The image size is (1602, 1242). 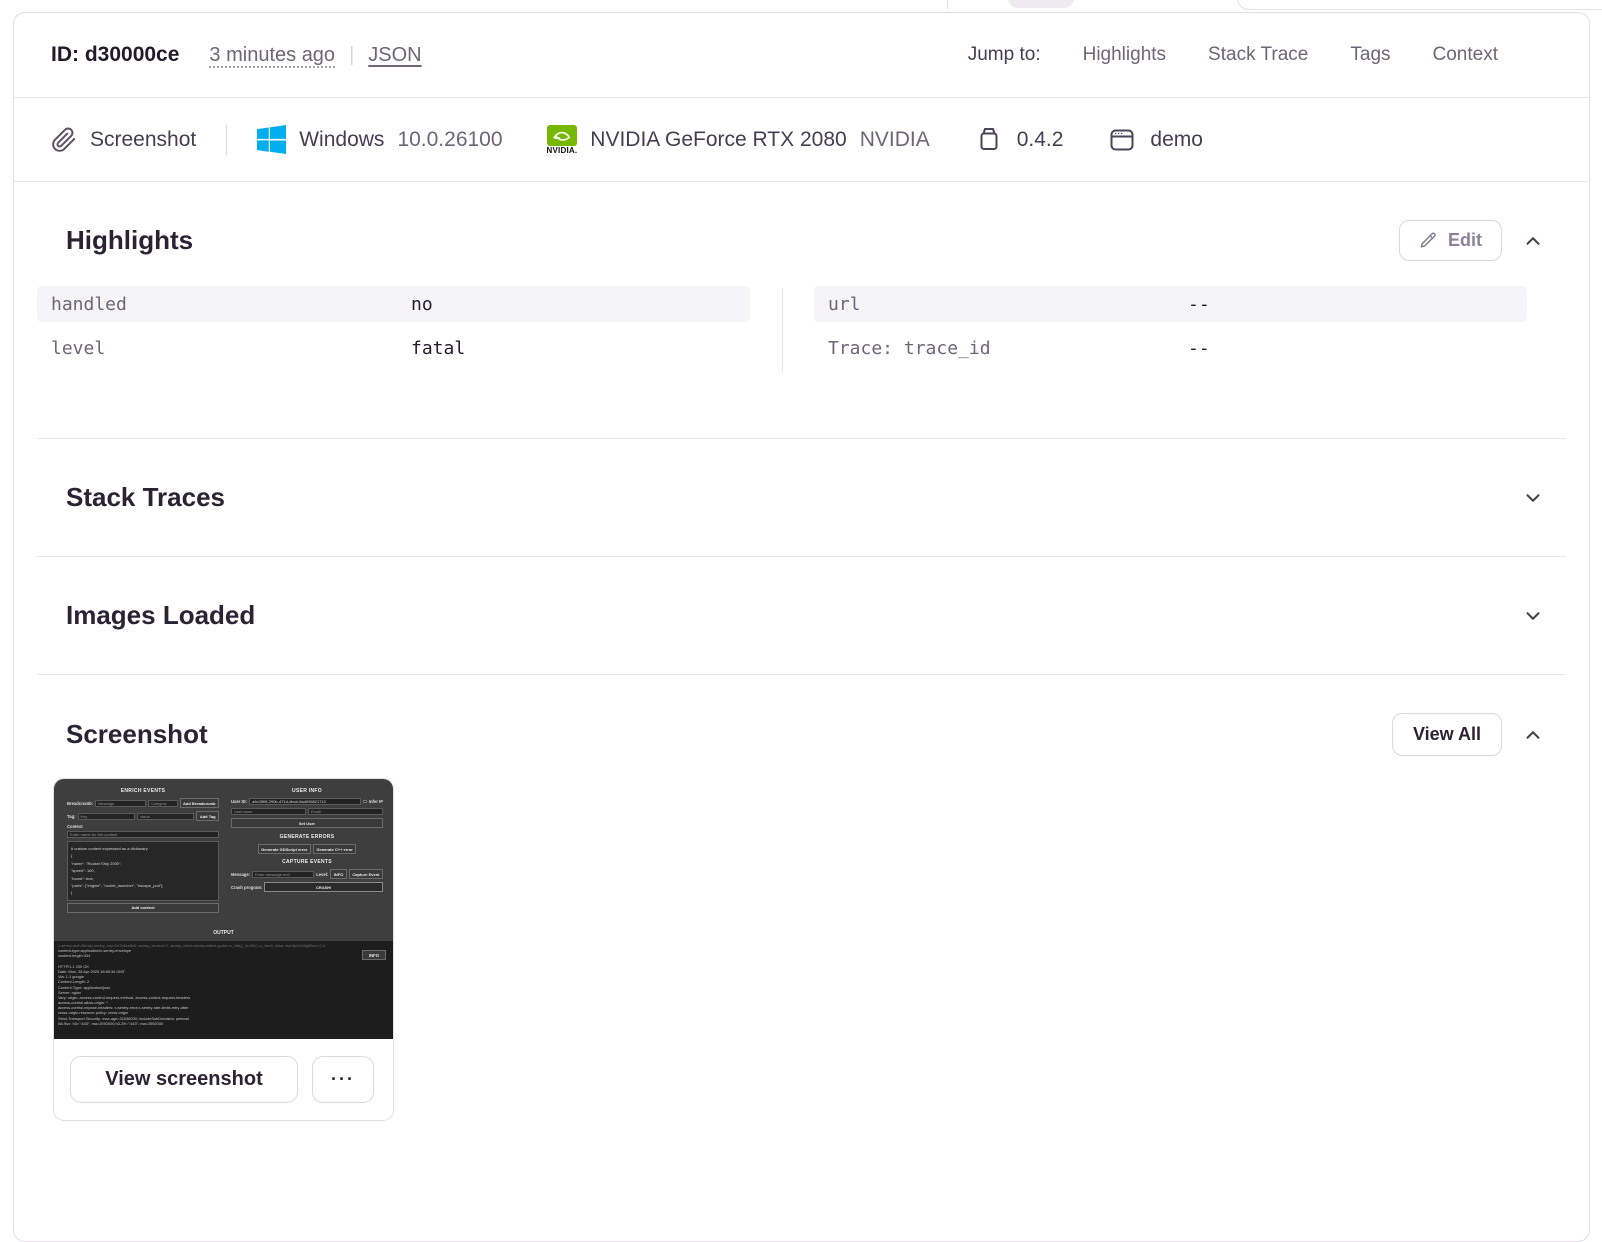 What do you see at coordinates (422, 304) in the screenshot?
I see `highlight-value: no` at bounding box center [422, 304].